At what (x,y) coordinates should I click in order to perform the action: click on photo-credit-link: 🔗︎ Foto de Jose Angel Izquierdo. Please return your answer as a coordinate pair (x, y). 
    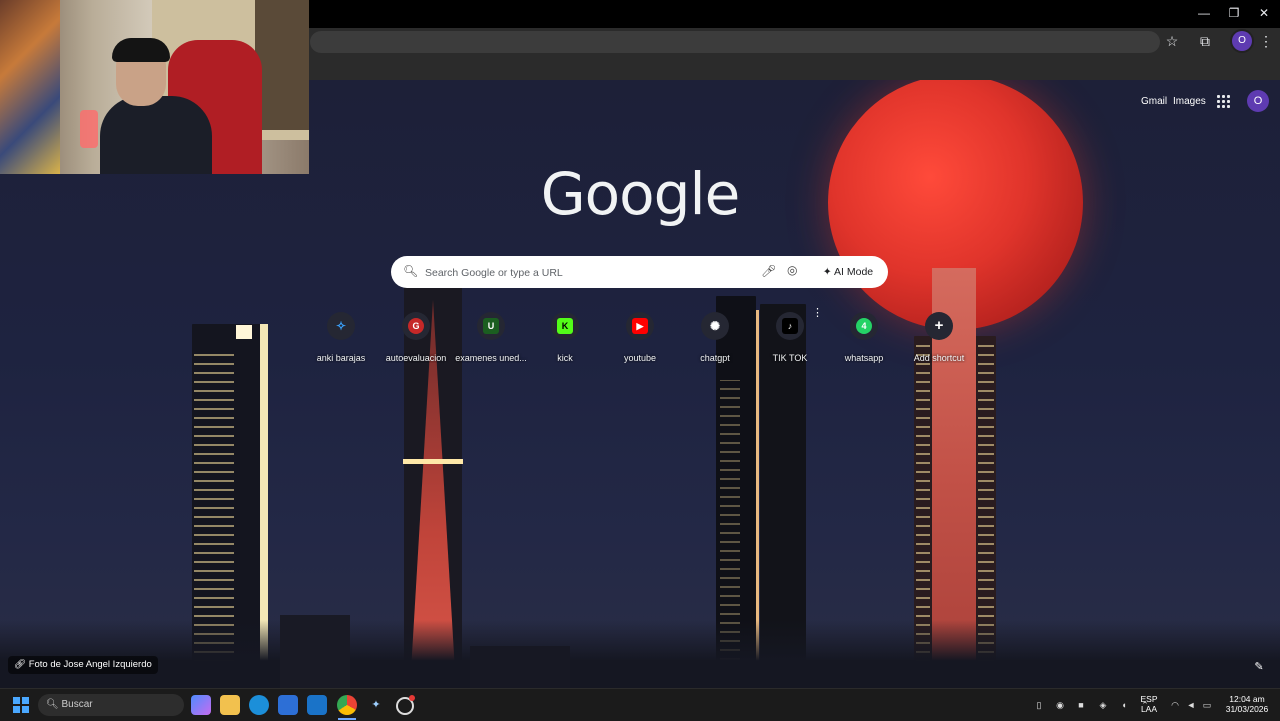
    Looking at the image, I should click on (83, 665).